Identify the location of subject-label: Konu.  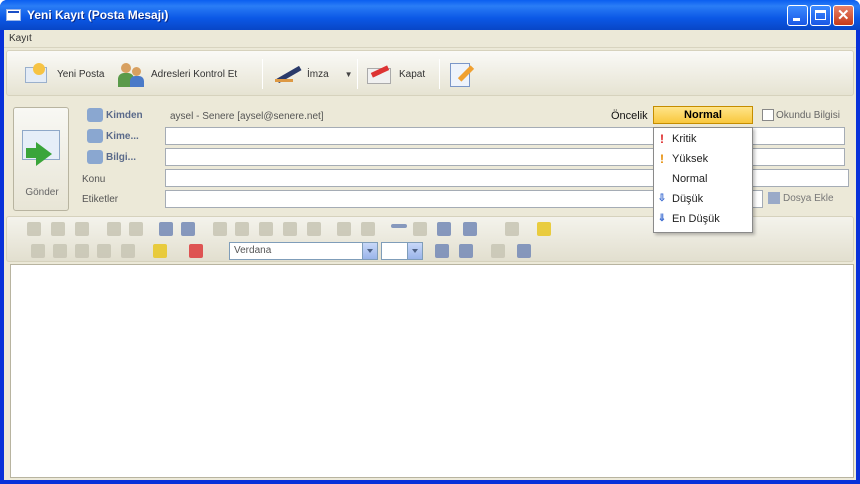
(94, 179).